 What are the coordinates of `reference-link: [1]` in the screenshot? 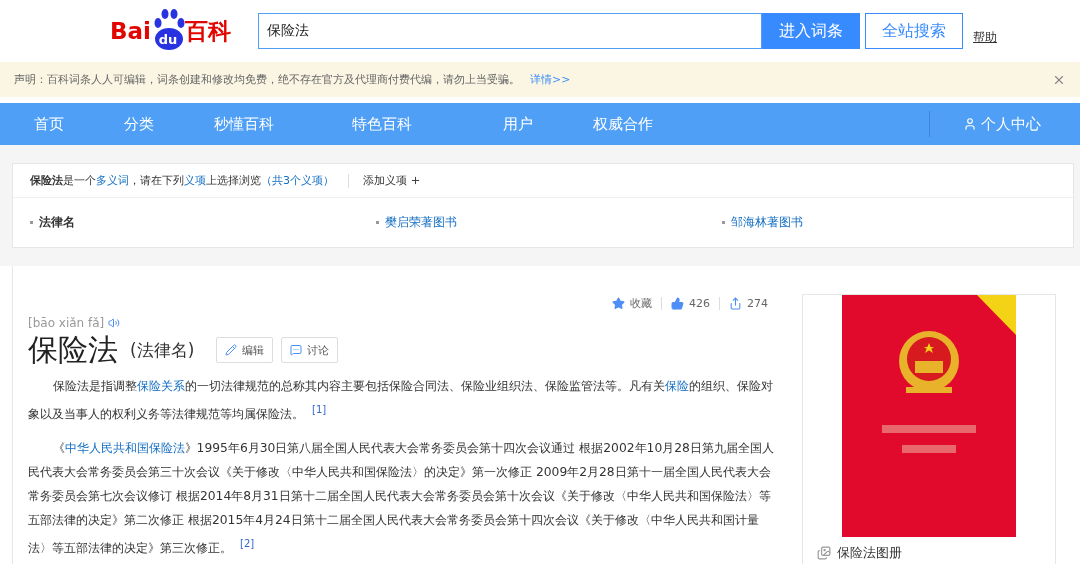 It's located at (319, 409).